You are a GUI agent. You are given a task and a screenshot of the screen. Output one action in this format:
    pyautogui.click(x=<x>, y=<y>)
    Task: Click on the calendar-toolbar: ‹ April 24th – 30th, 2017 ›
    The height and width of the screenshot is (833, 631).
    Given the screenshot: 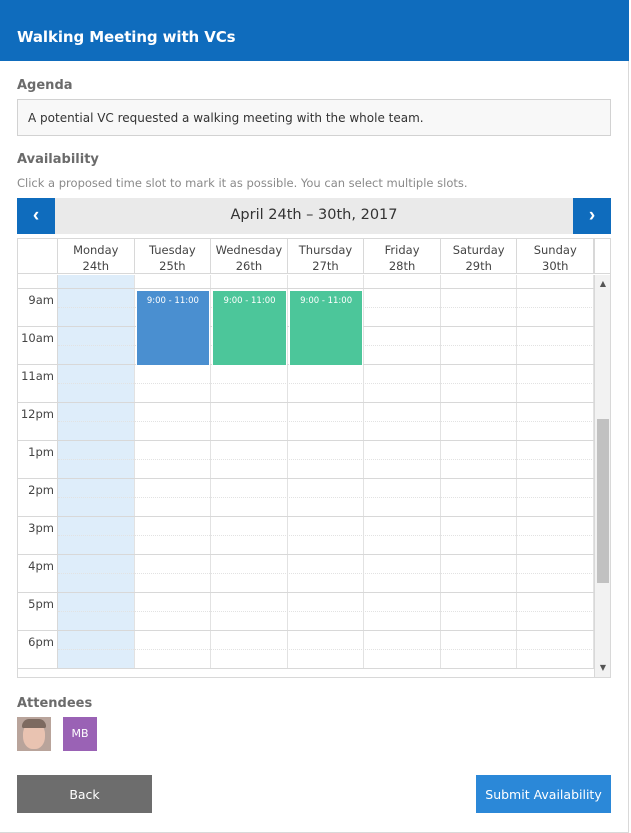 What is the action you would take?
    pyautogui.click(x=314, y=216)
    